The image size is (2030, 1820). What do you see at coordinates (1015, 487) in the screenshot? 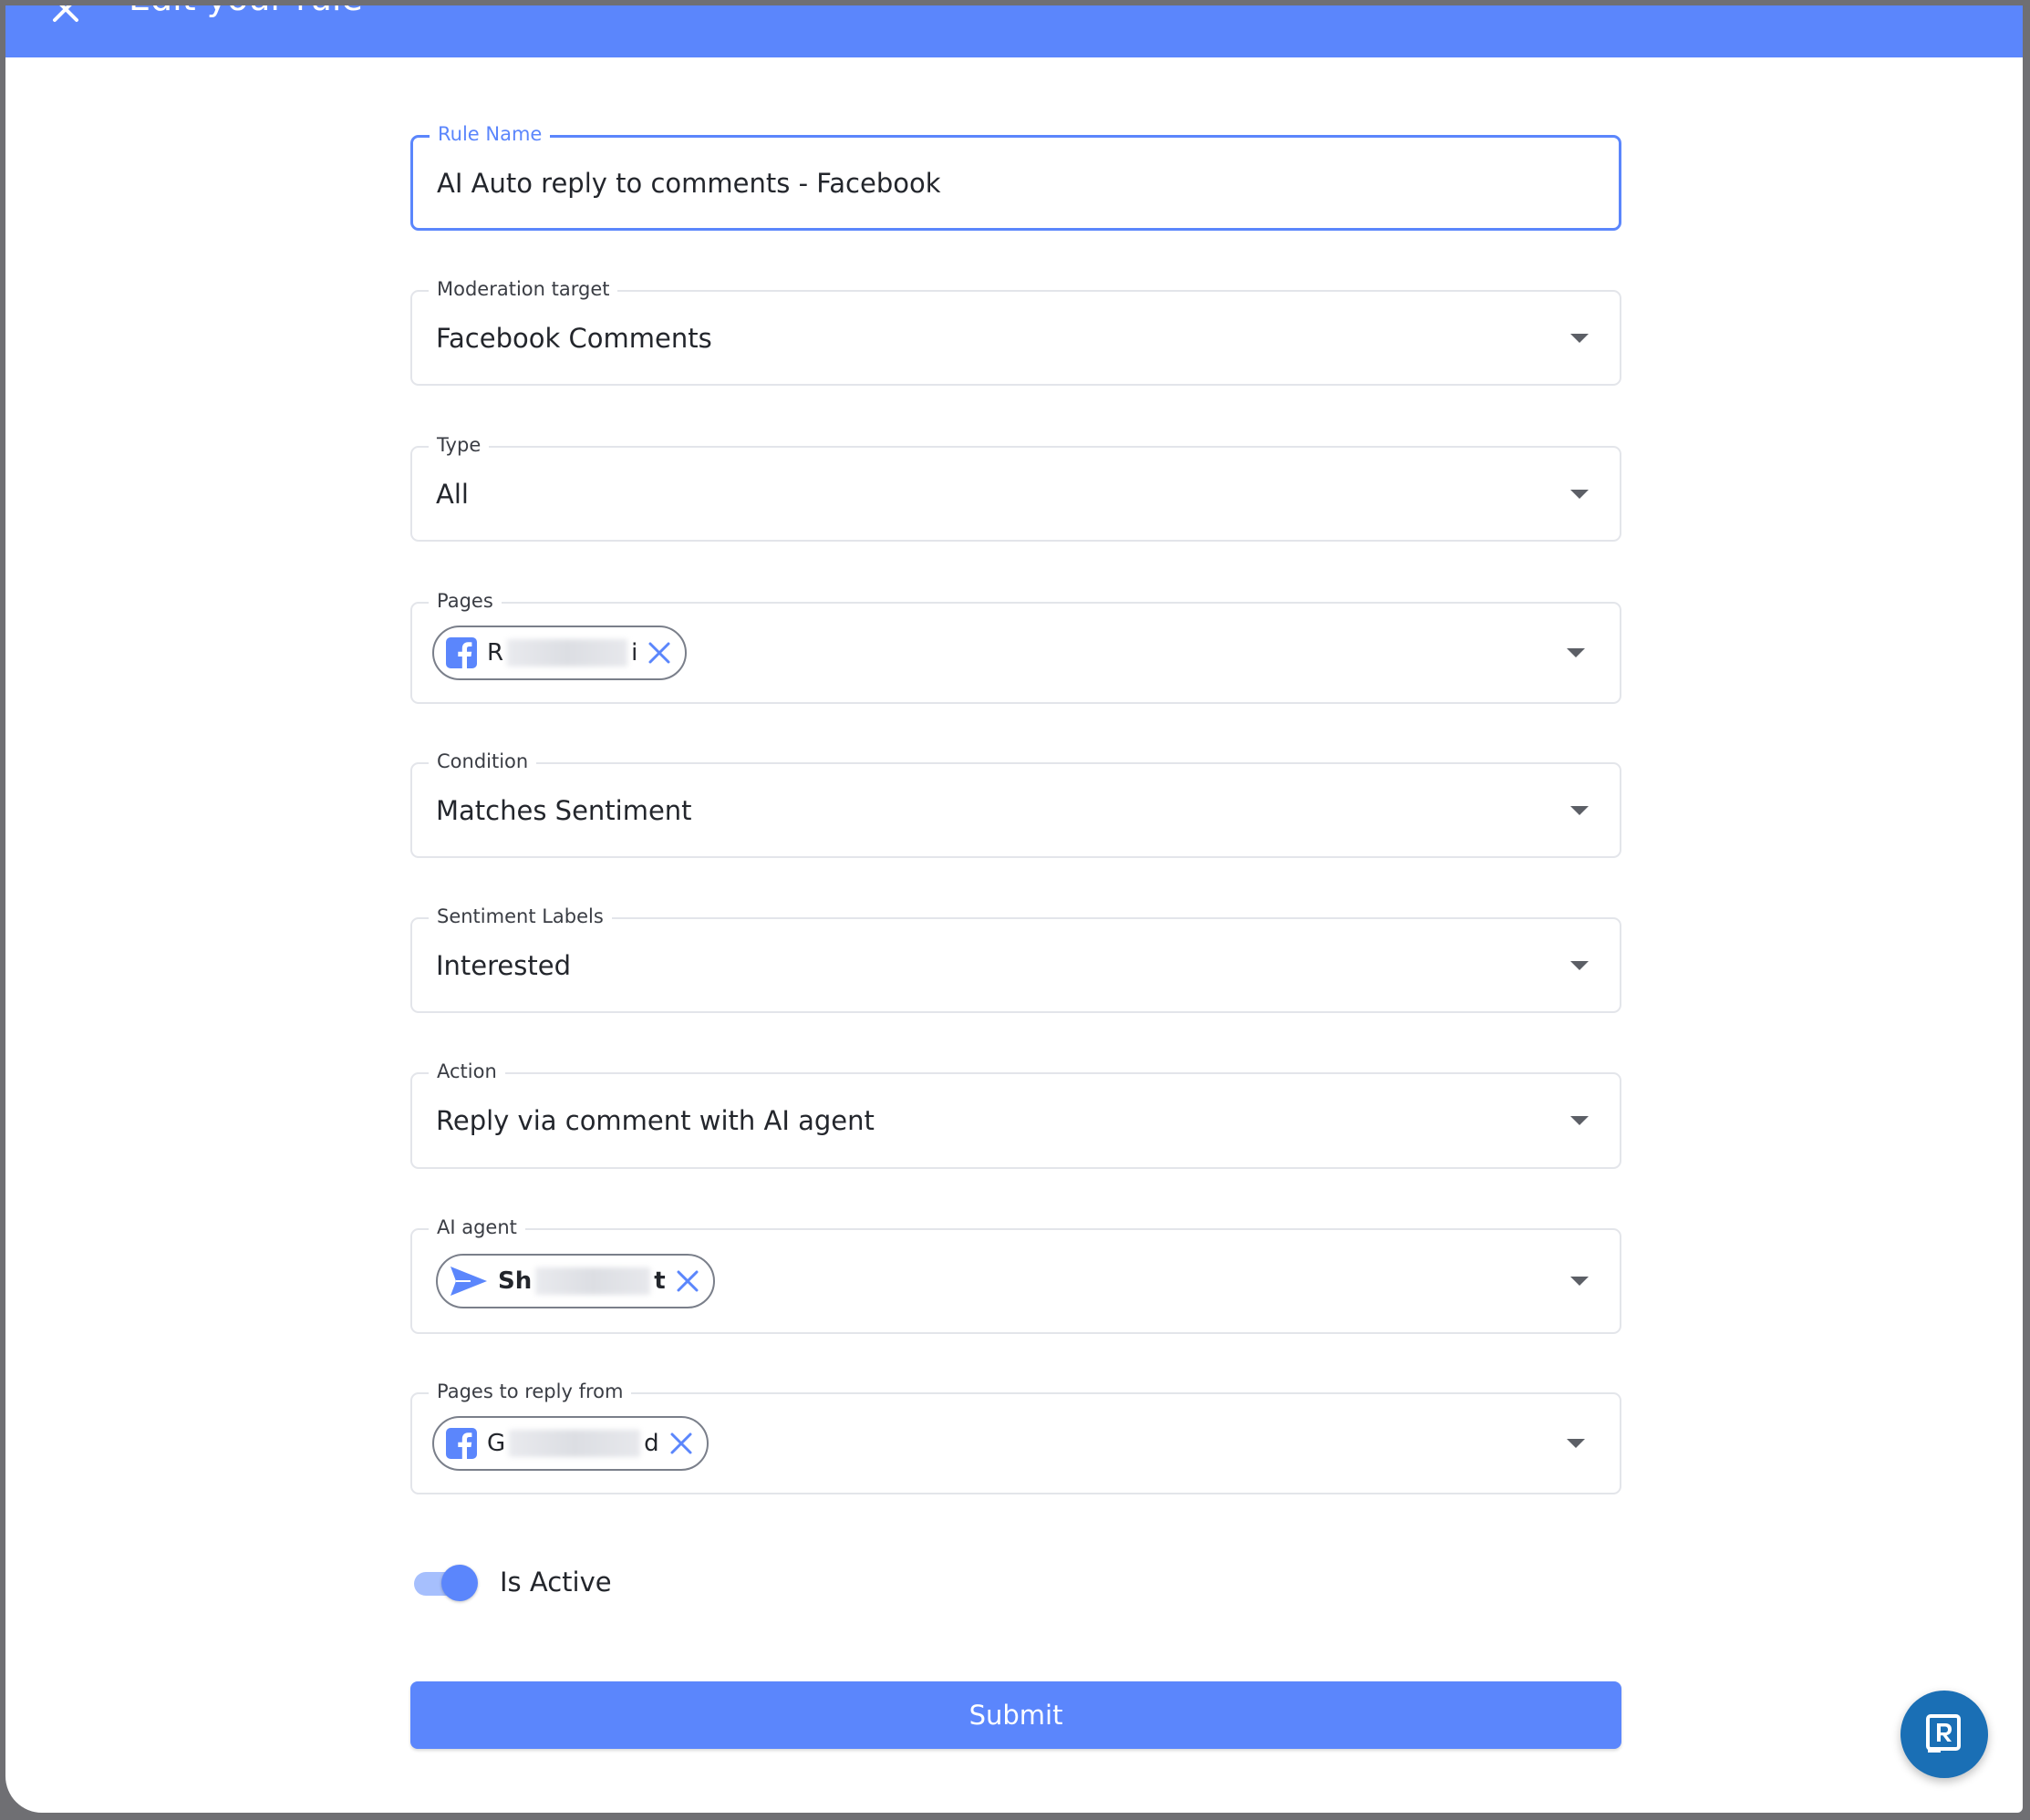
I see `type-select: Type All` at bounding box center [1015, 487].